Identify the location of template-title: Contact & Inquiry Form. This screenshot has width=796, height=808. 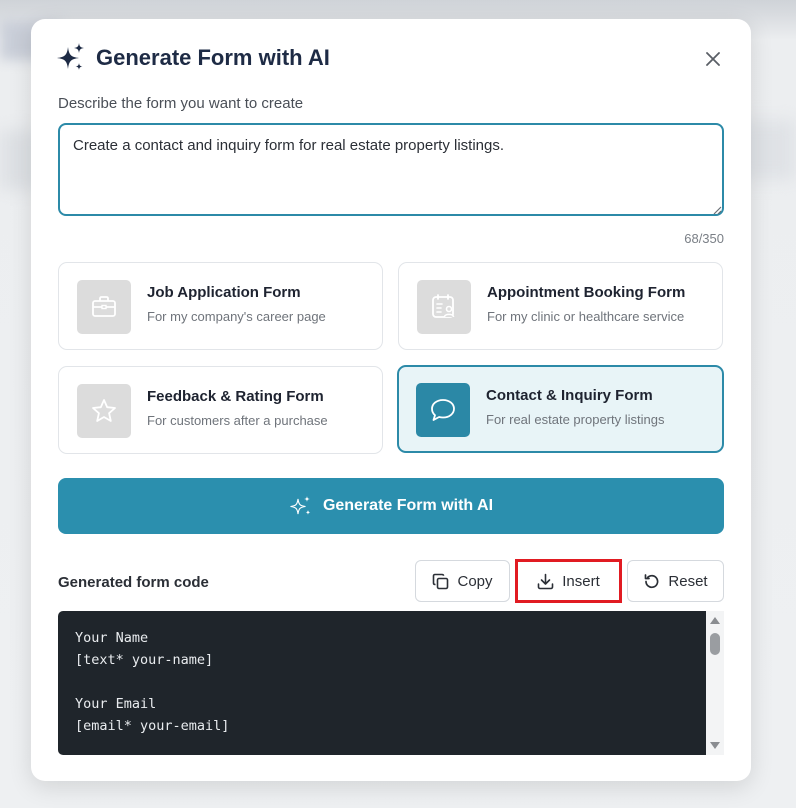
(569, 395).